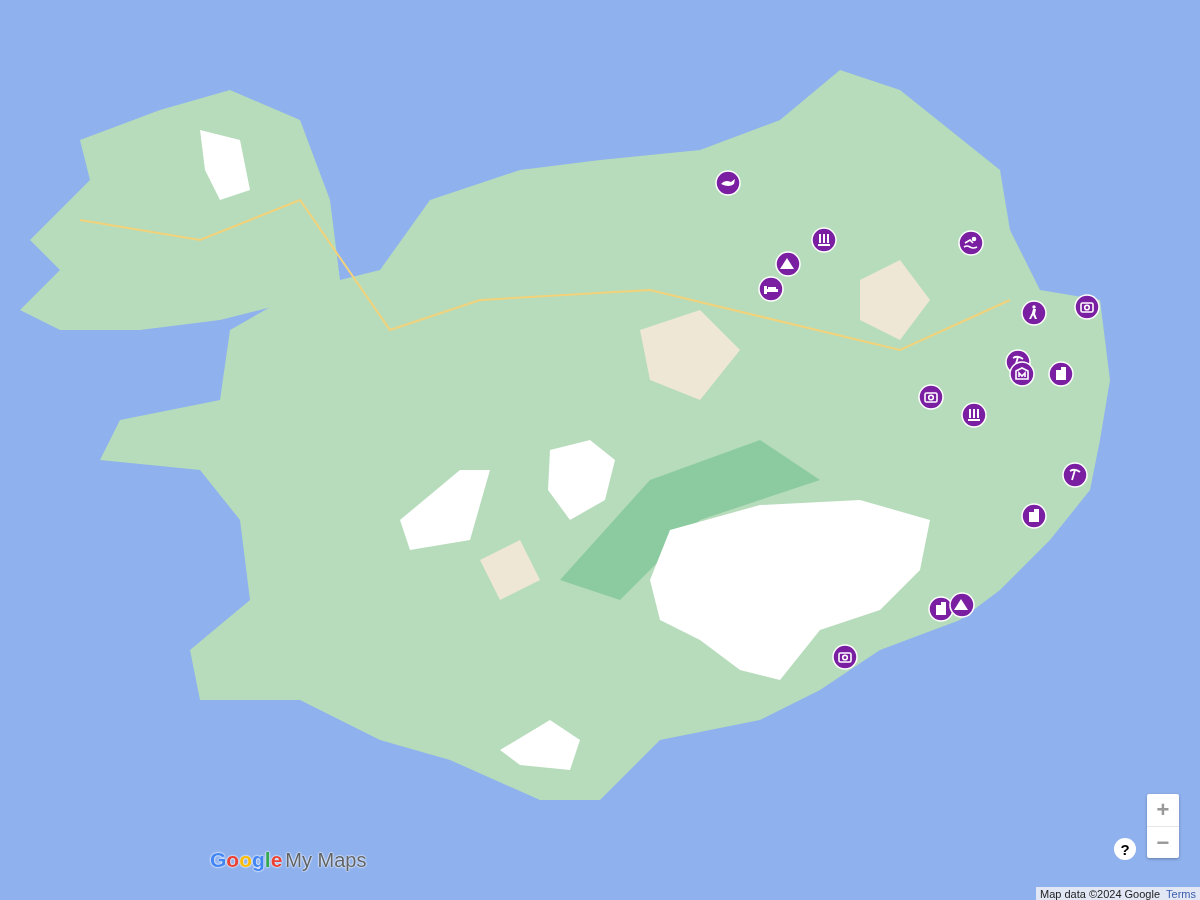  I want to click on logo-brand: Google, so click(246, 860).